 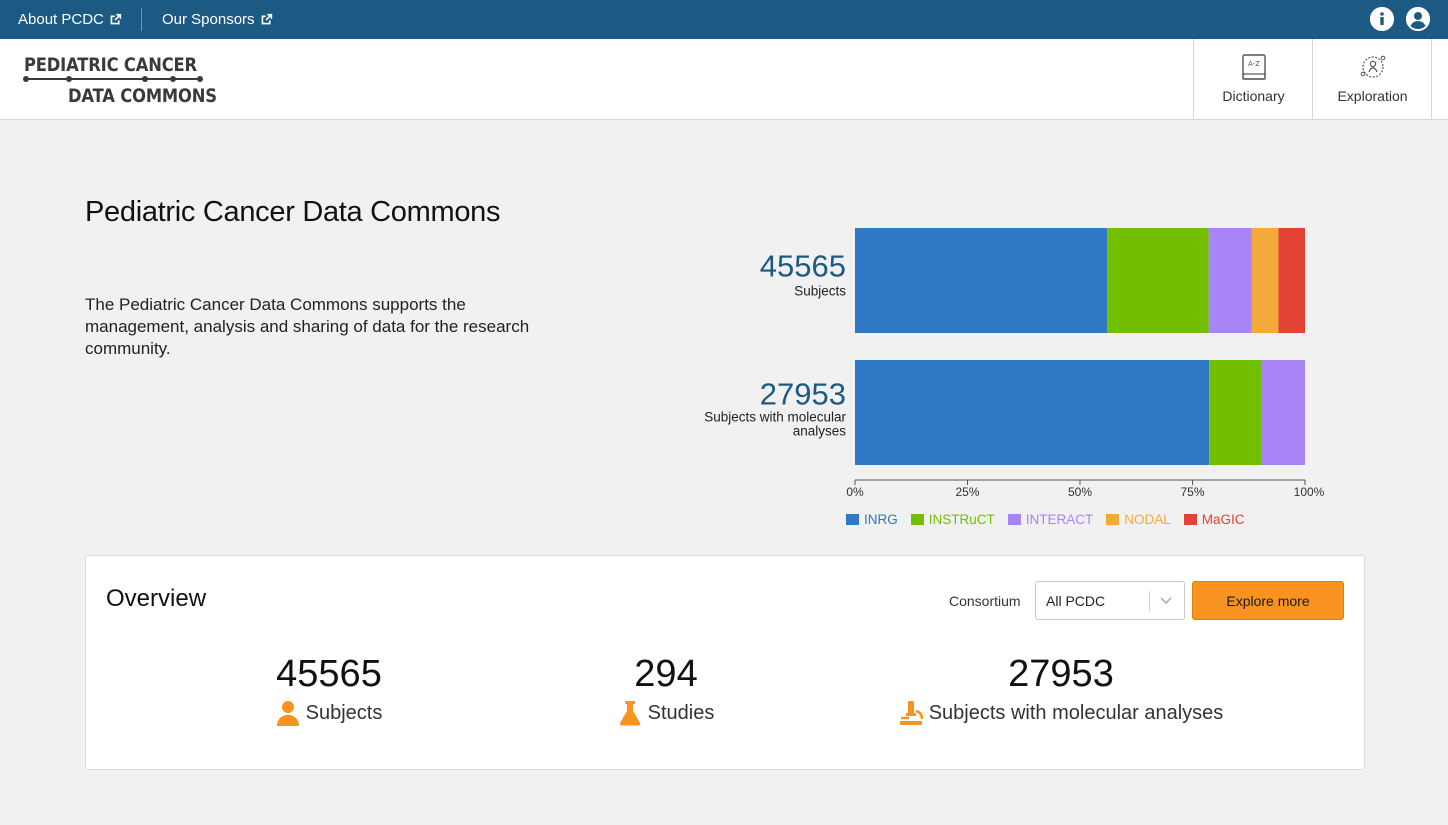 I want to click on category-total: 45565, so click(x=803, y=266).